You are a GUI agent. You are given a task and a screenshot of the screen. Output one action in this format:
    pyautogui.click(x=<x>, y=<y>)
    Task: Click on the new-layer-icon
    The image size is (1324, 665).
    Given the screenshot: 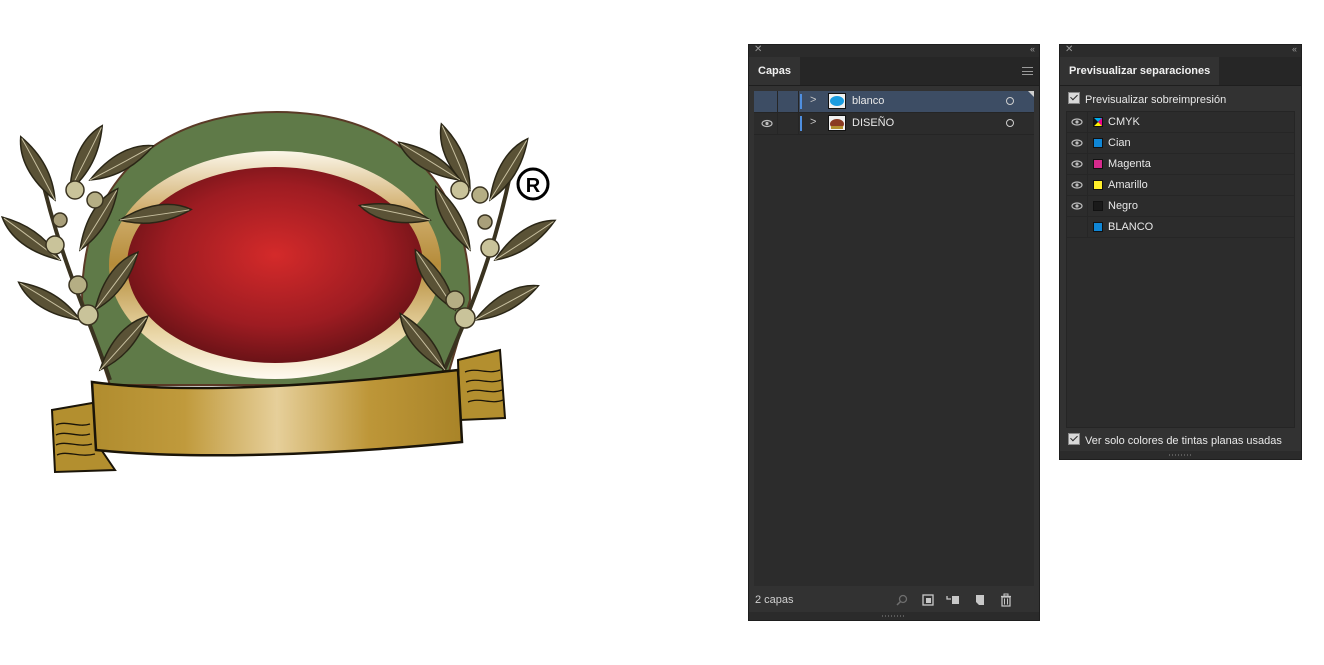 What is the action you would take?
    pyautogui.click(x=980, y=600)
    